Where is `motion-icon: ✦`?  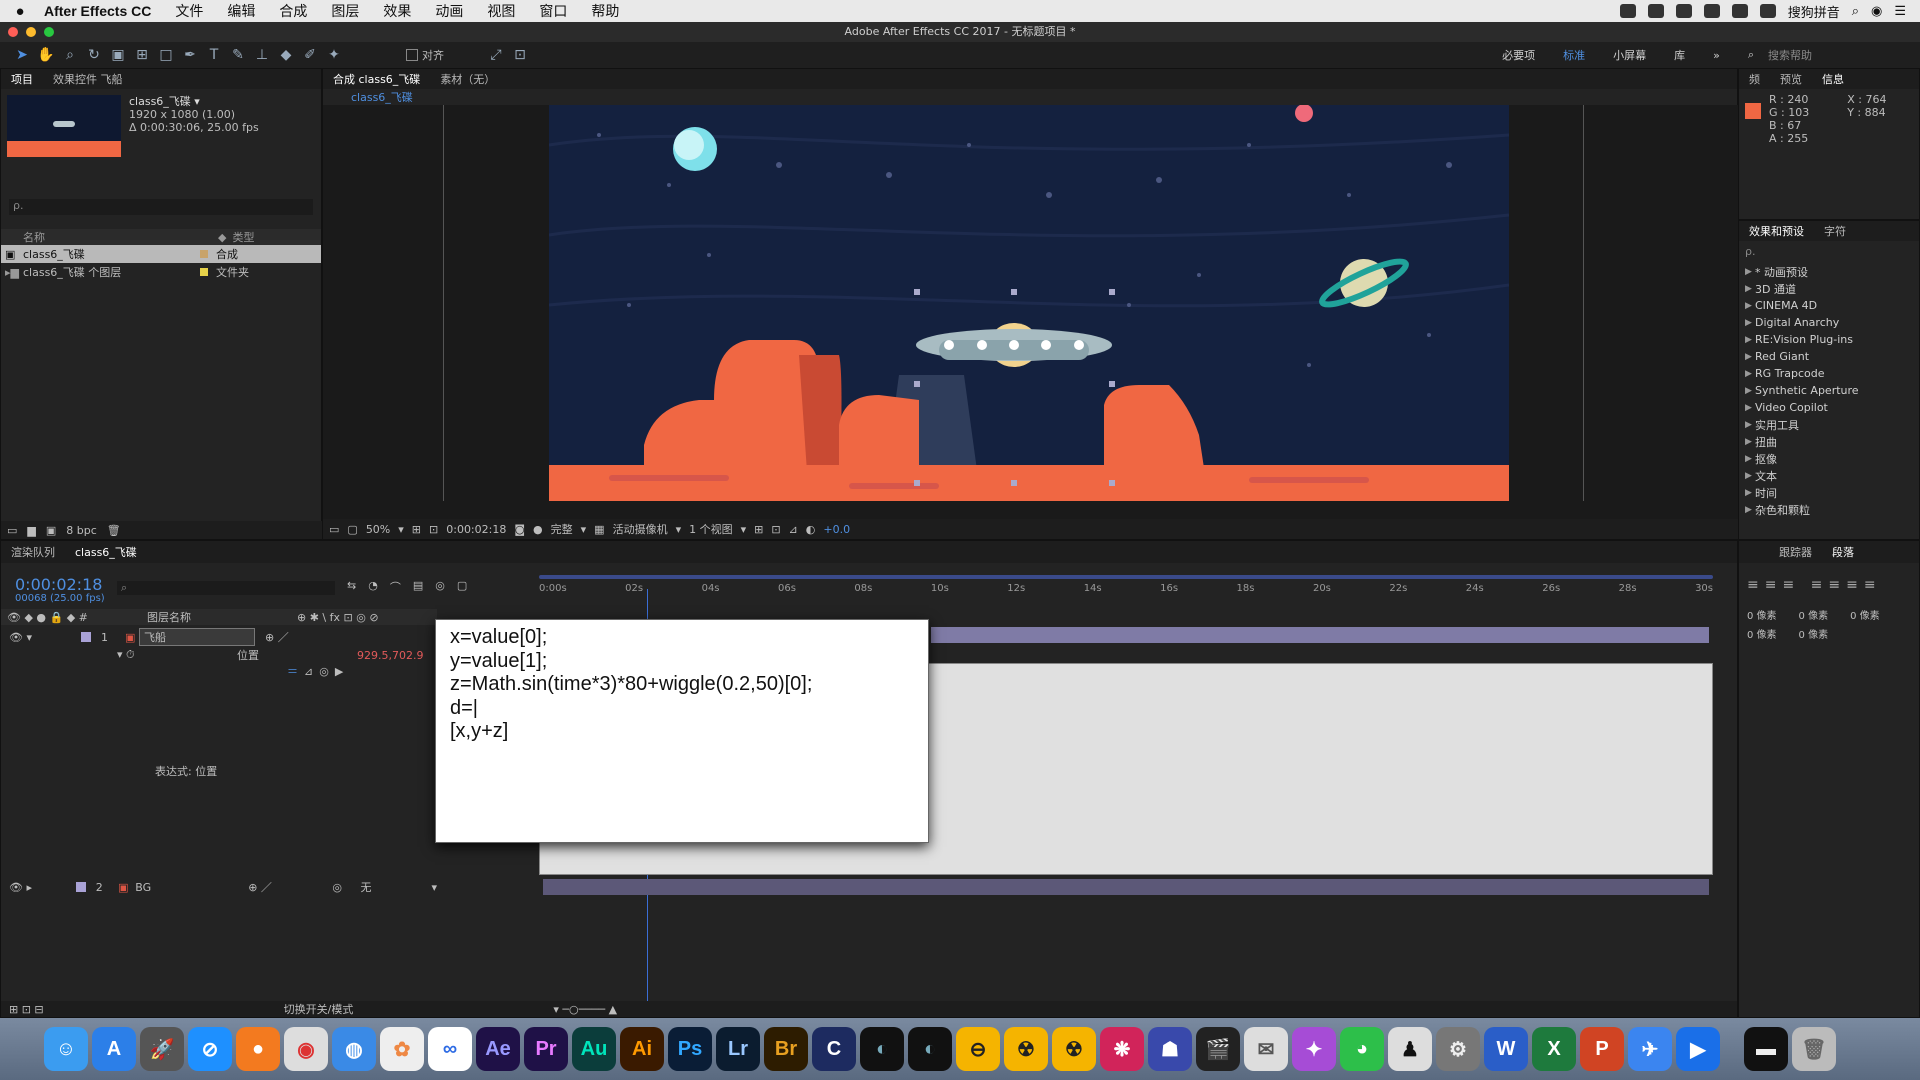
motion-icon: ✦ is located at coordinates (1314, 1049).